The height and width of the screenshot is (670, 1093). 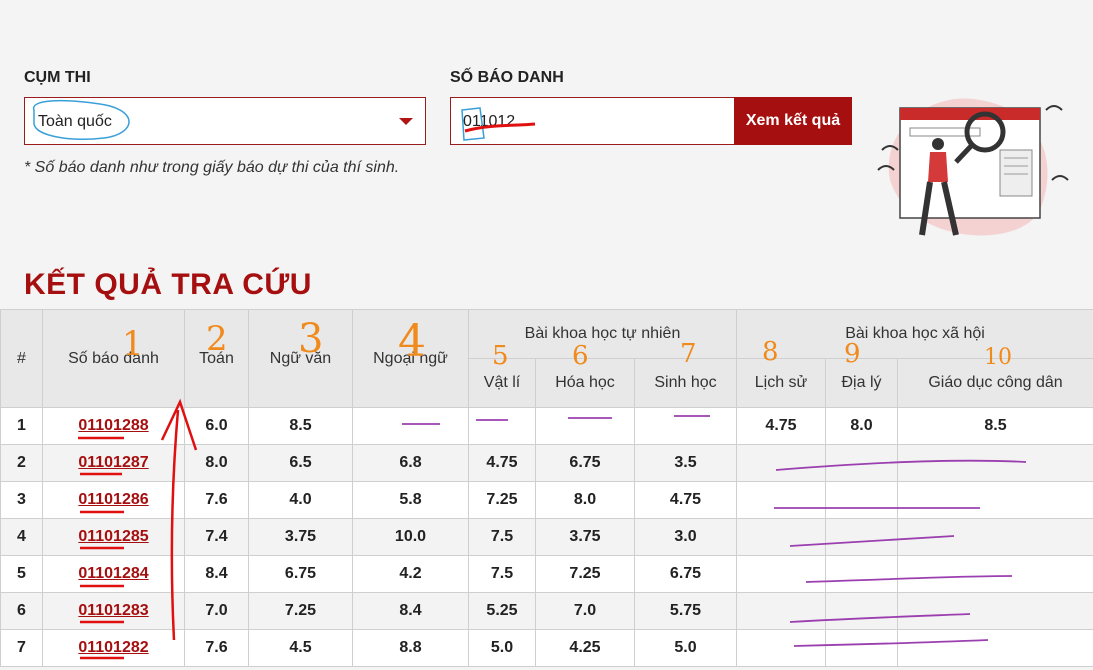 I want to click on view-result-button: Xem kết quả, so click(x=793, y=121).